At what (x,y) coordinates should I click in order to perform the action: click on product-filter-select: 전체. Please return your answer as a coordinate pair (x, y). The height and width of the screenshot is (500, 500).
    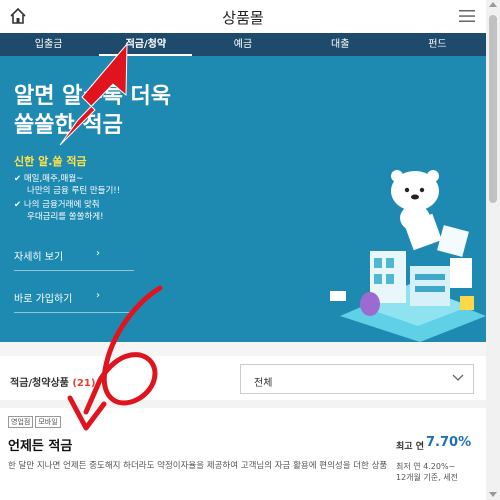
    Looking at the image, I should click on (357, 379).